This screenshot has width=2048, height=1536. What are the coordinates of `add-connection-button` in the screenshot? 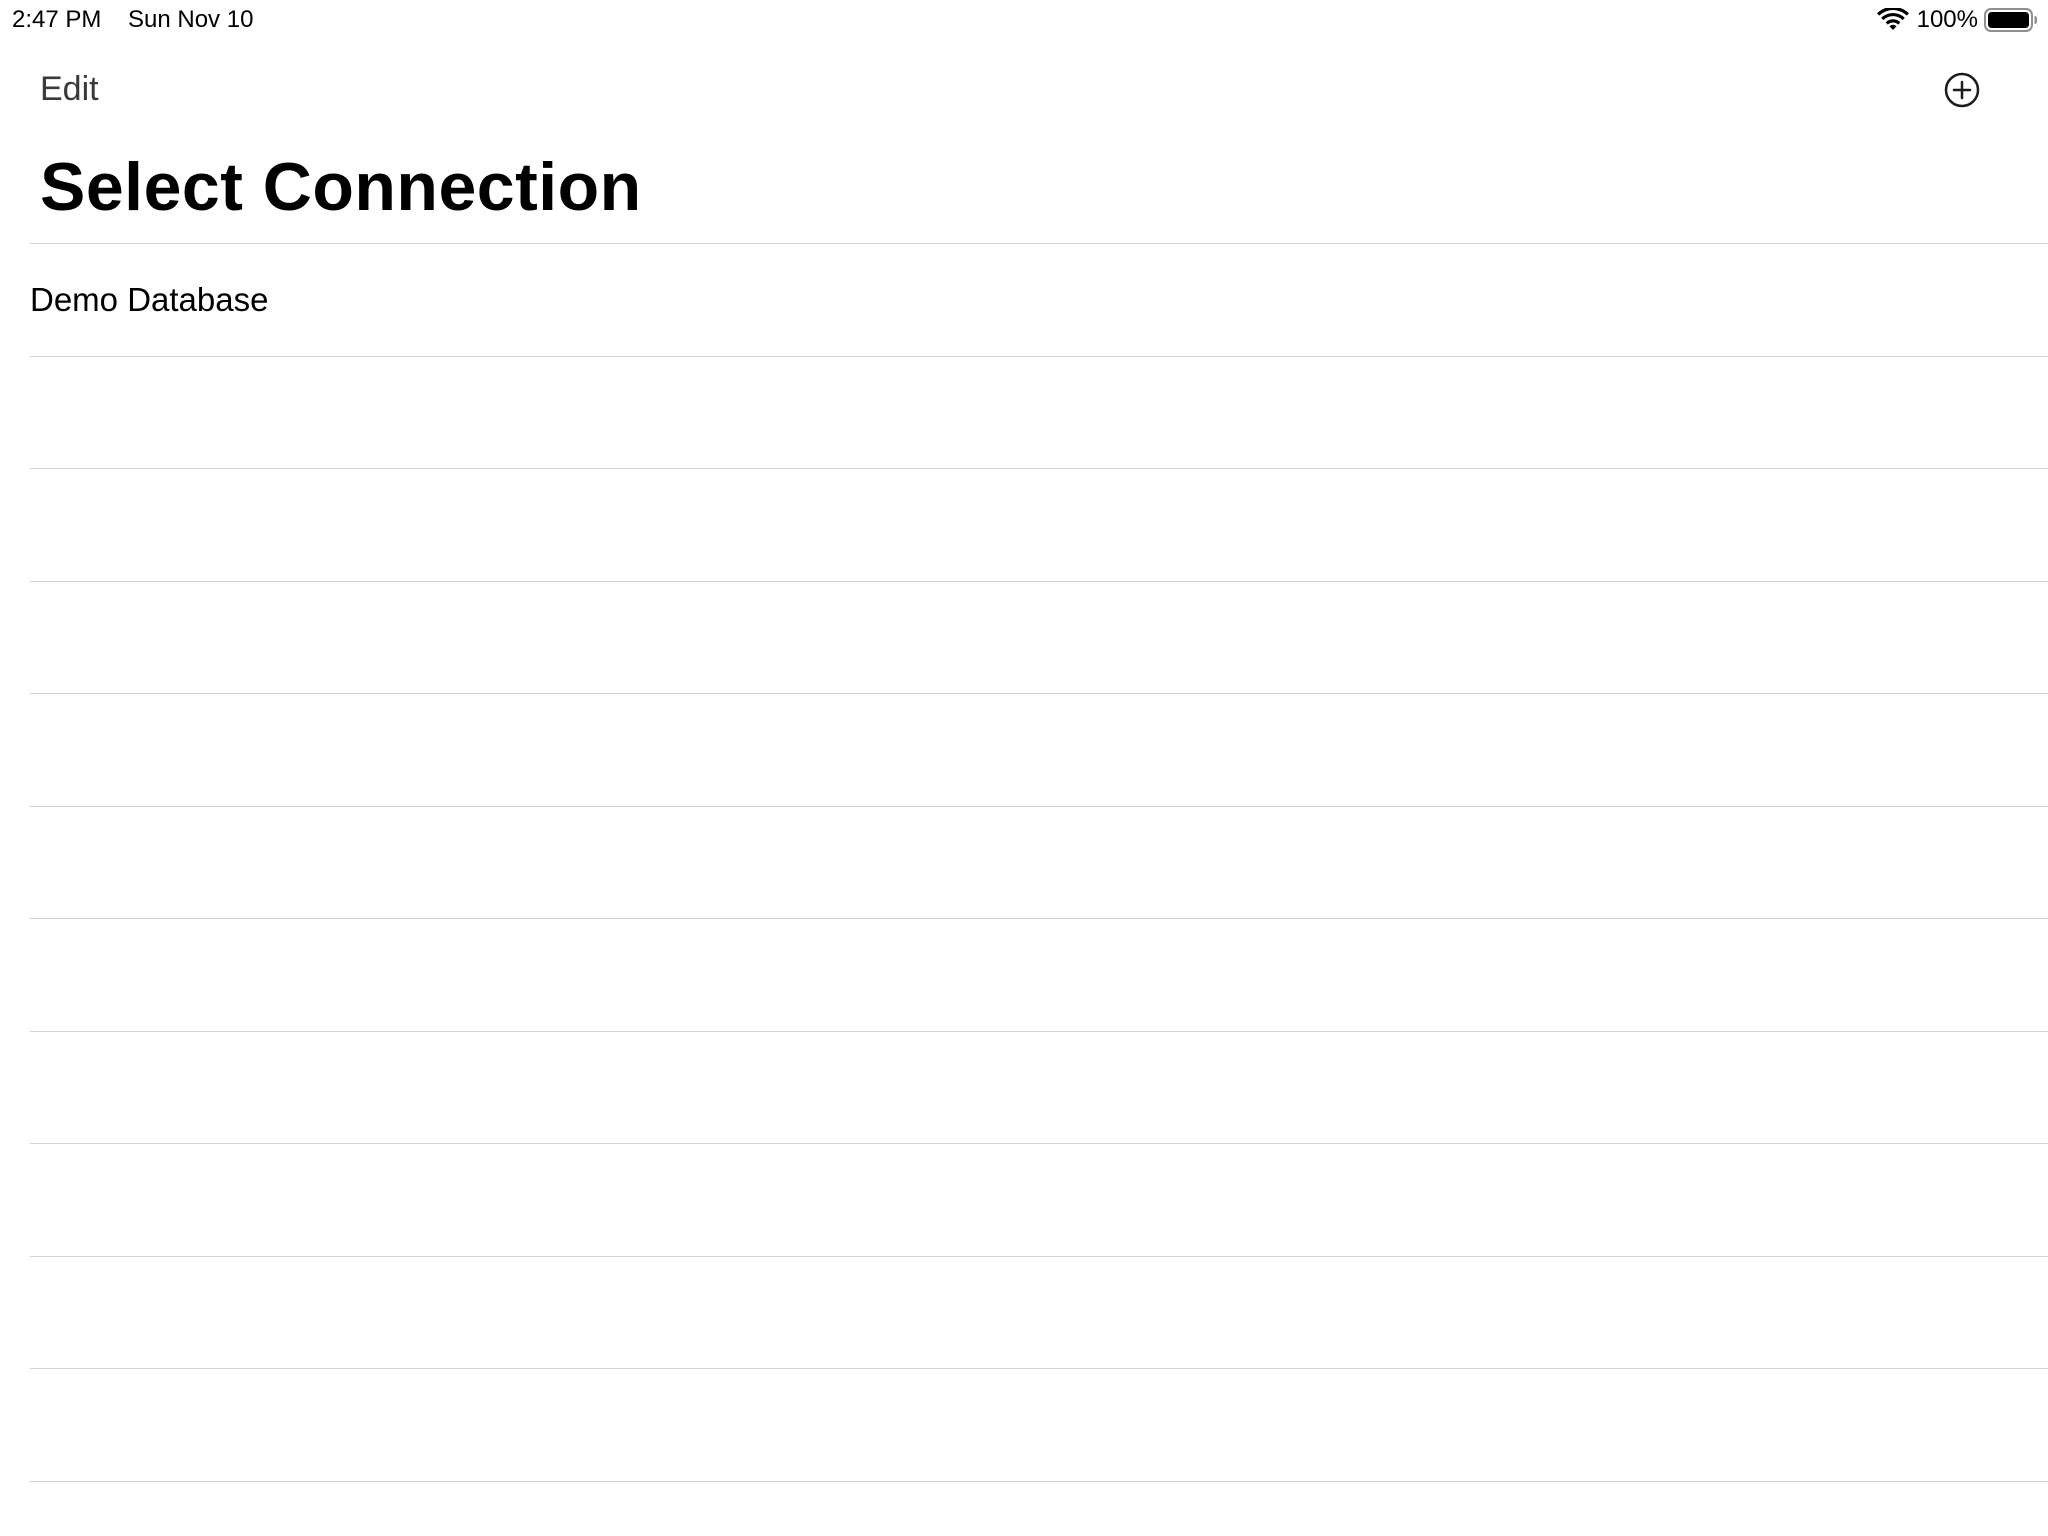 It's located at (1962, 90).